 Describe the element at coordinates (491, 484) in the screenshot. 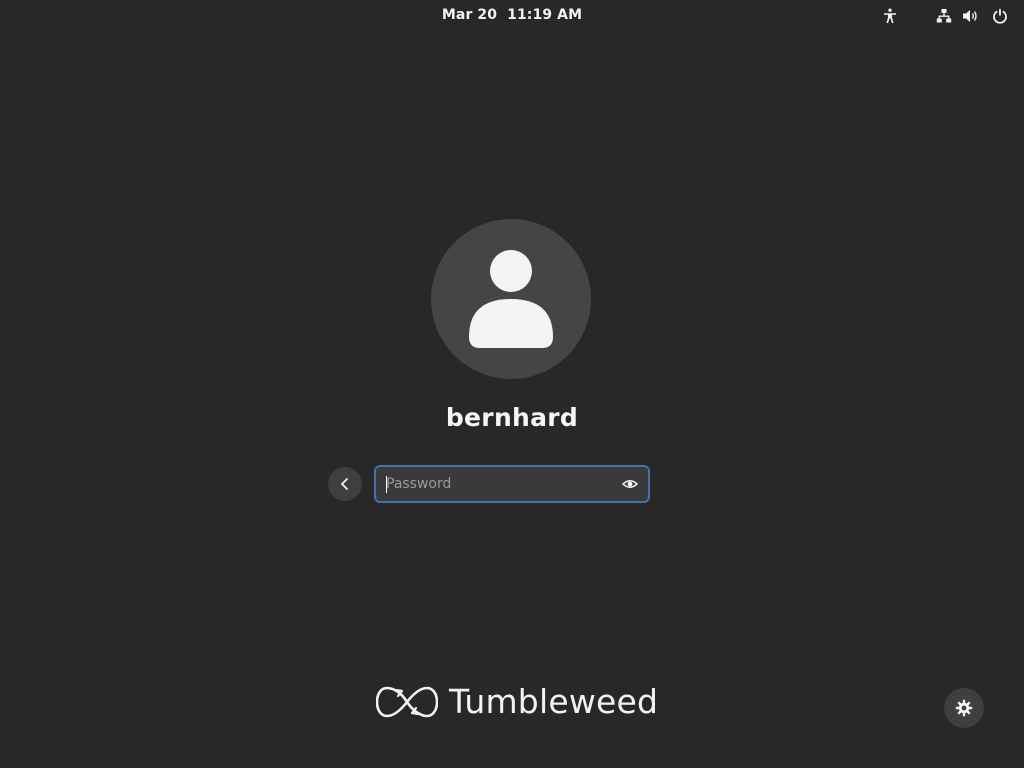

I see `password-input` at that location.